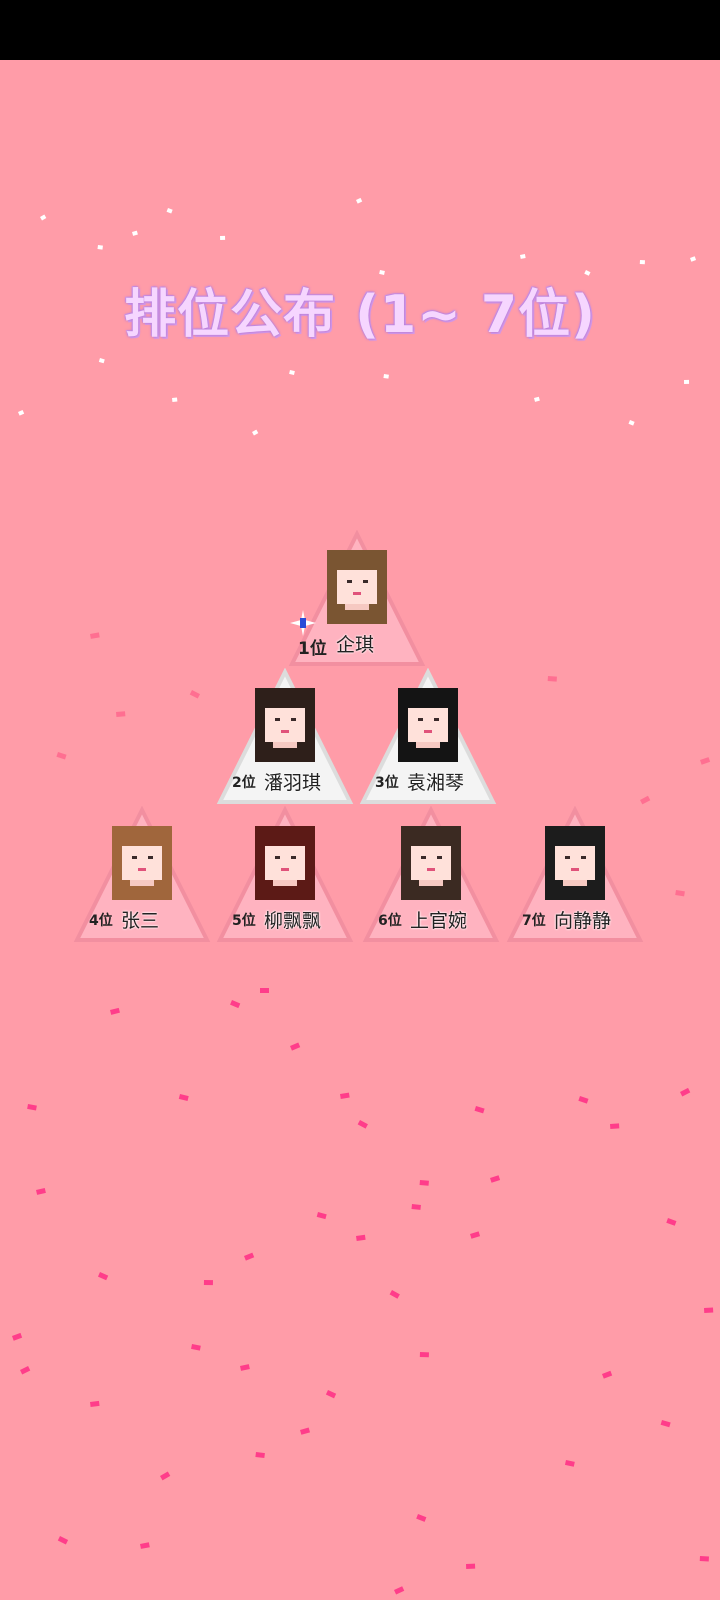  I want to click on rank-label: 5位, so click(244, 921).